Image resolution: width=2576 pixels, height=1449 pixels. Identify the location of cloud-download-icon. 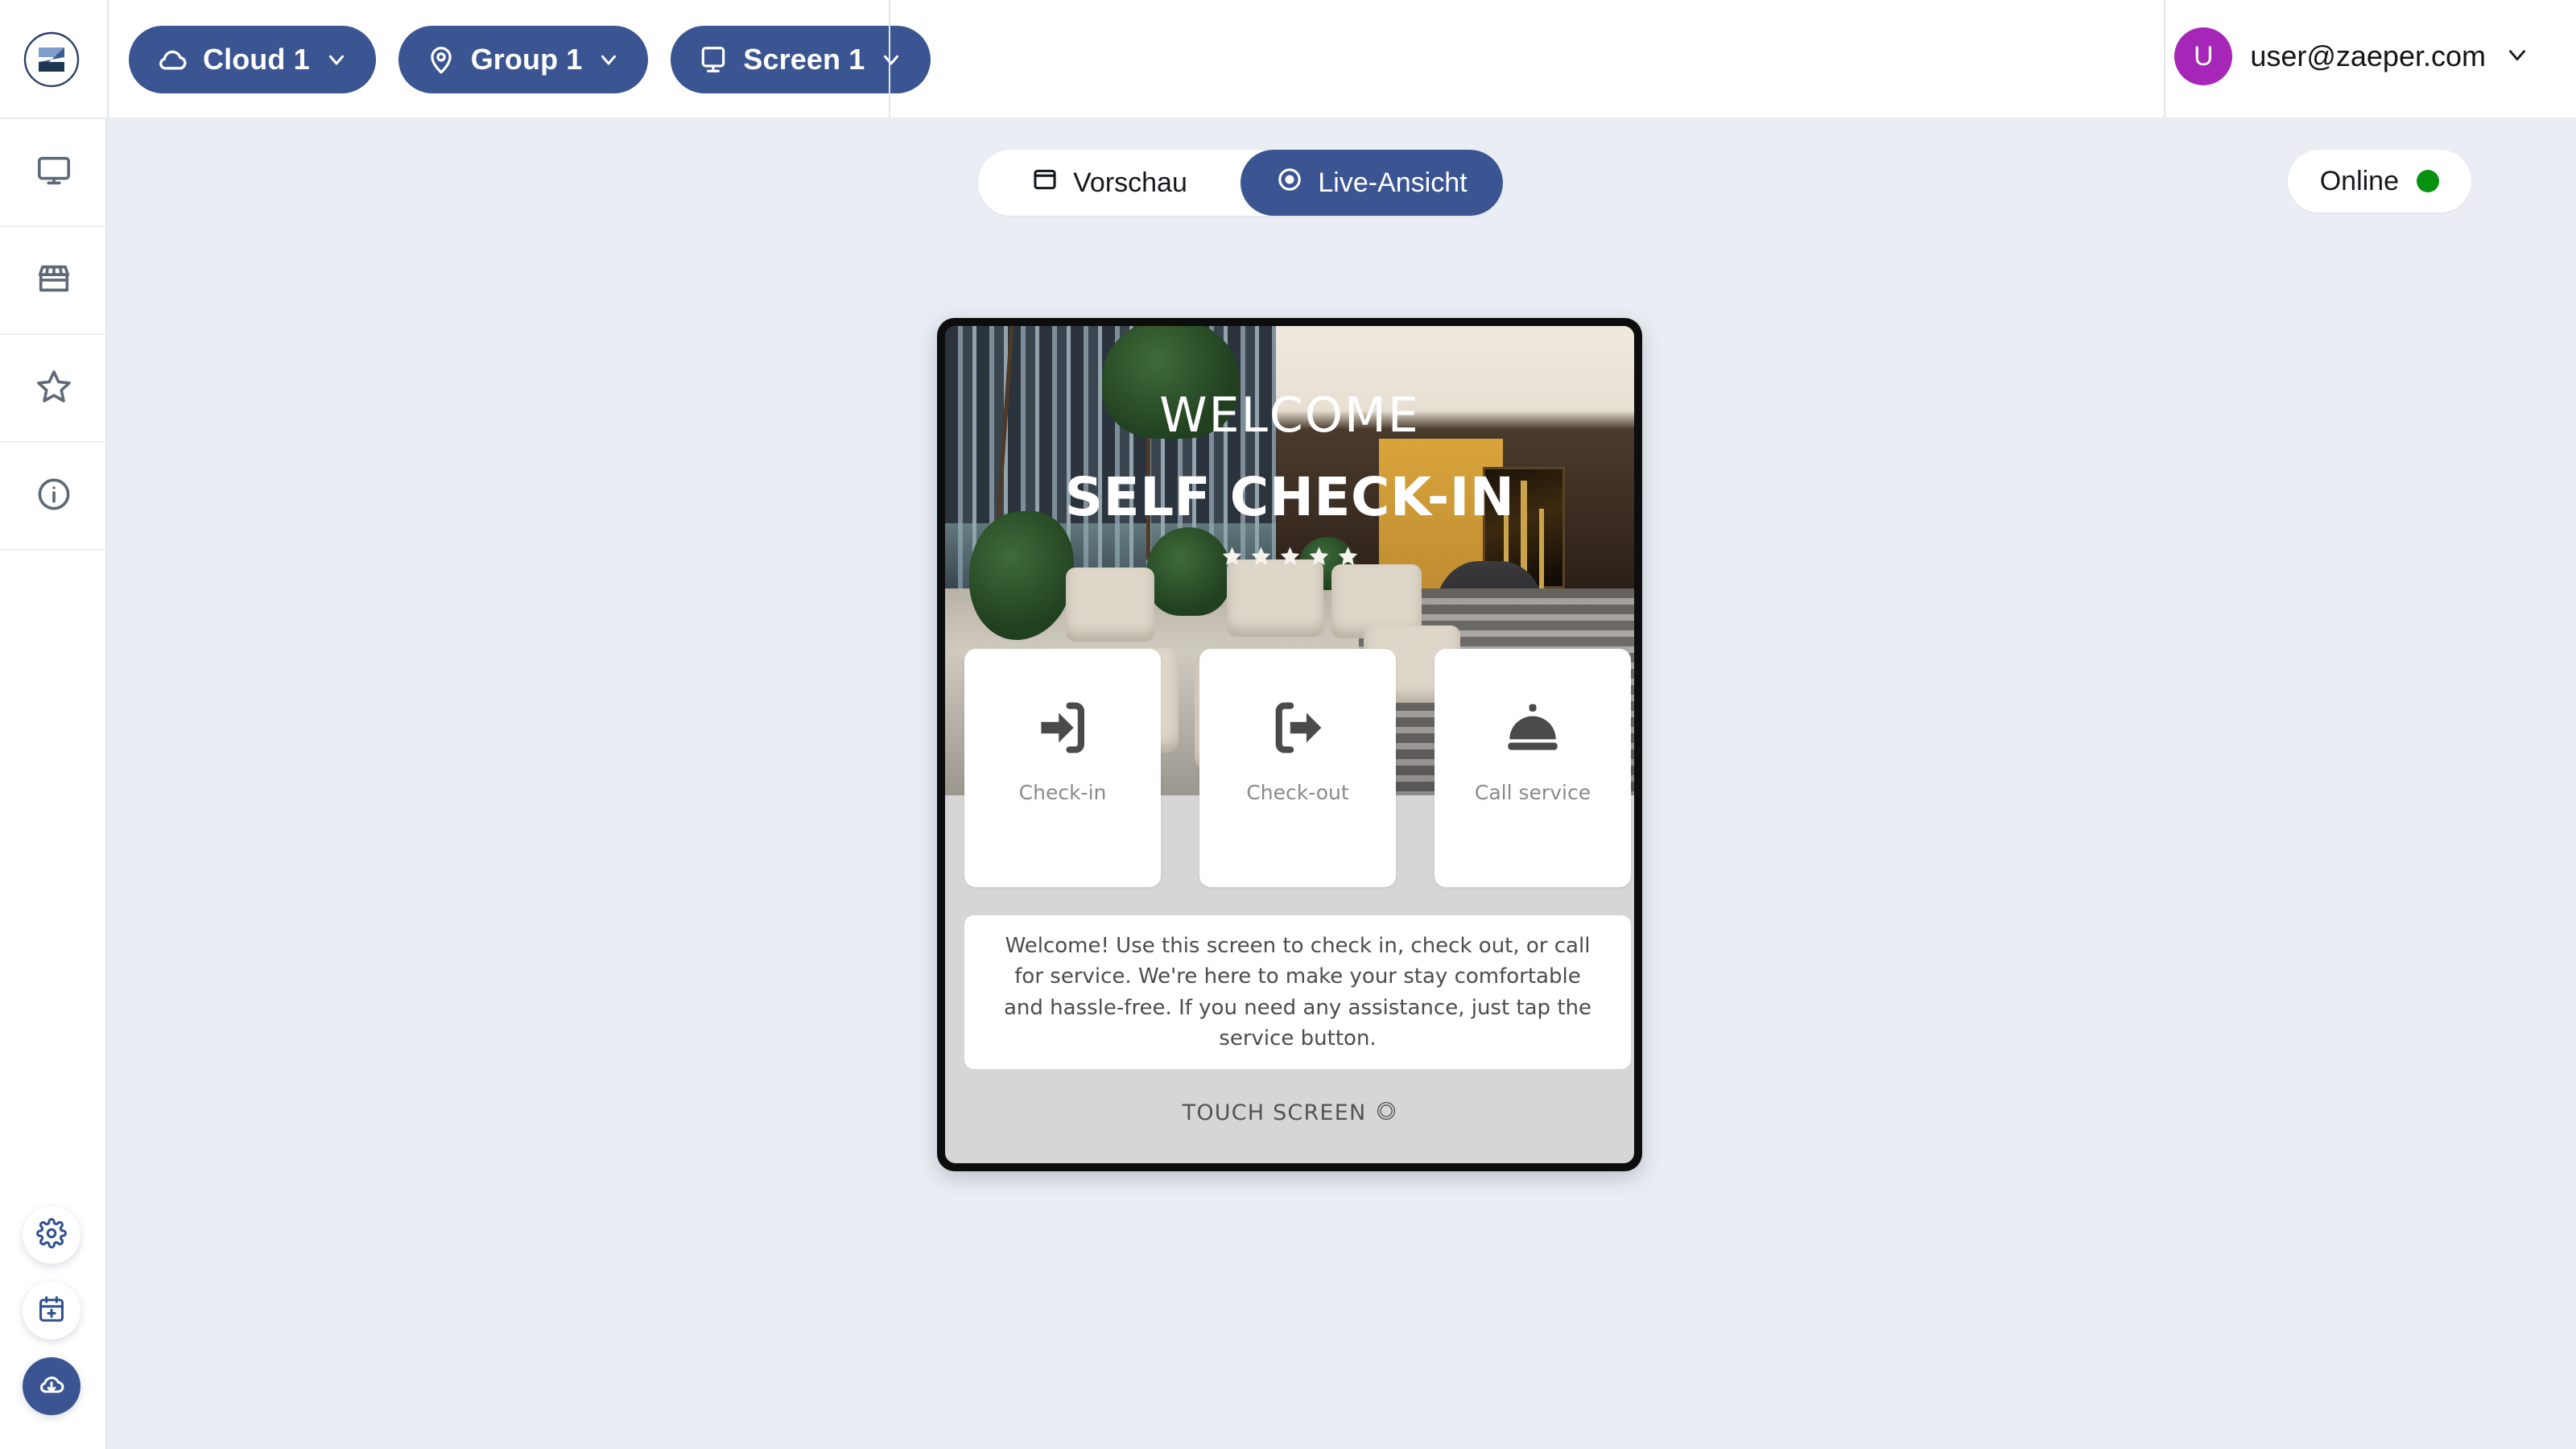
(51, 1386).